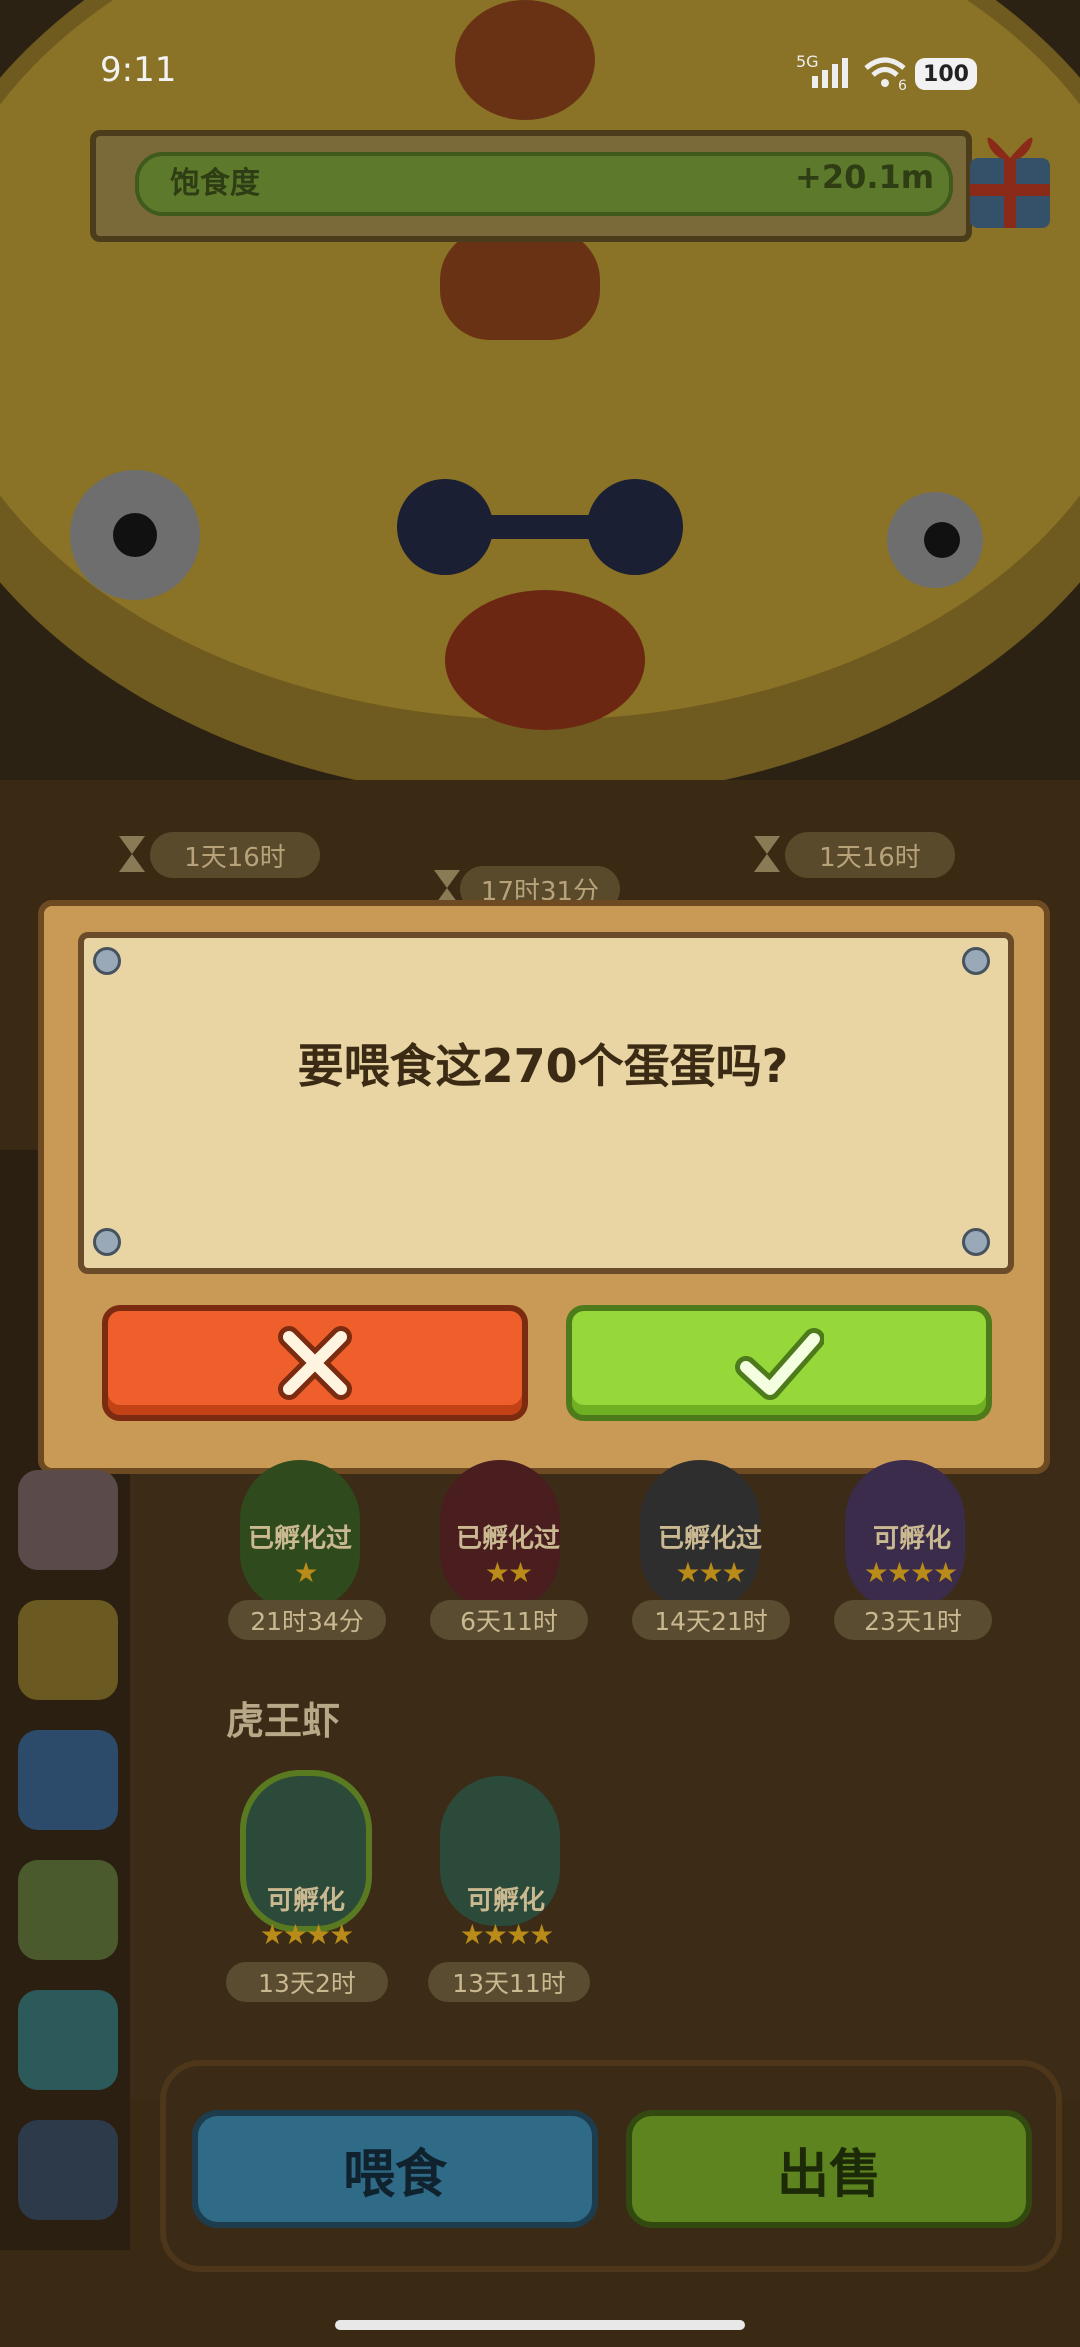 The image size is (1080, 2347). Describe the element at coordinates (946, 74) in the screenshot. I see `battery-indicator: 100` at that location.